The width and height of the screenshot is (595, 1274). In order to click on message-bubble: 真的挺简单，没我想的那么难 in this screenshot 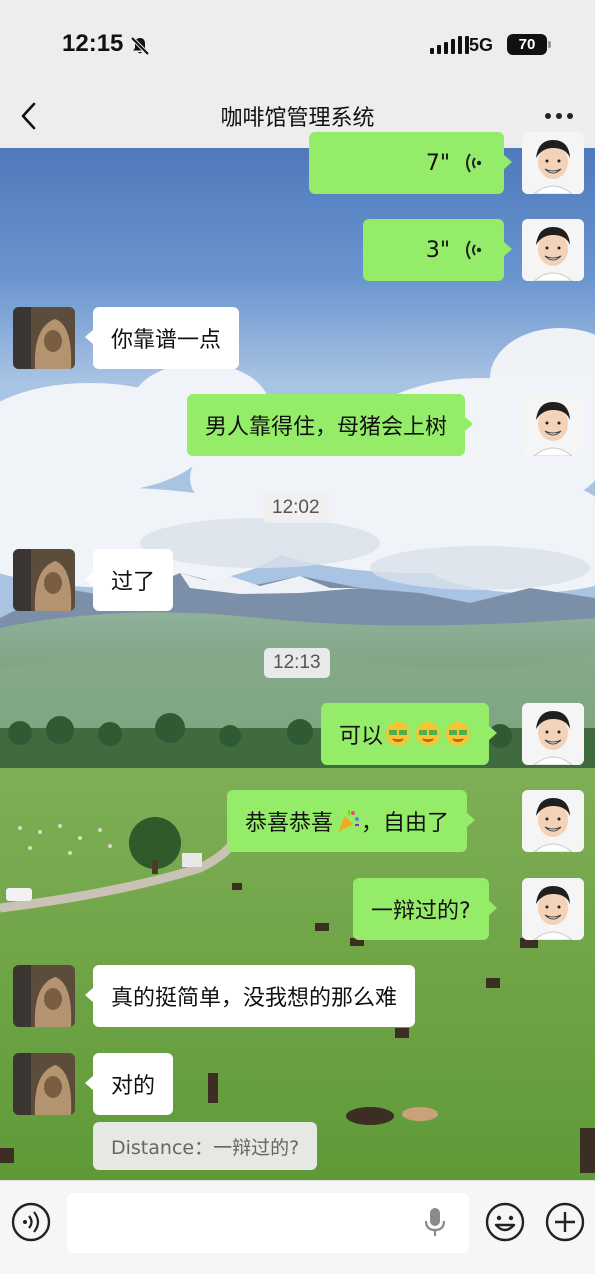, I will do `click(250, 996)`.